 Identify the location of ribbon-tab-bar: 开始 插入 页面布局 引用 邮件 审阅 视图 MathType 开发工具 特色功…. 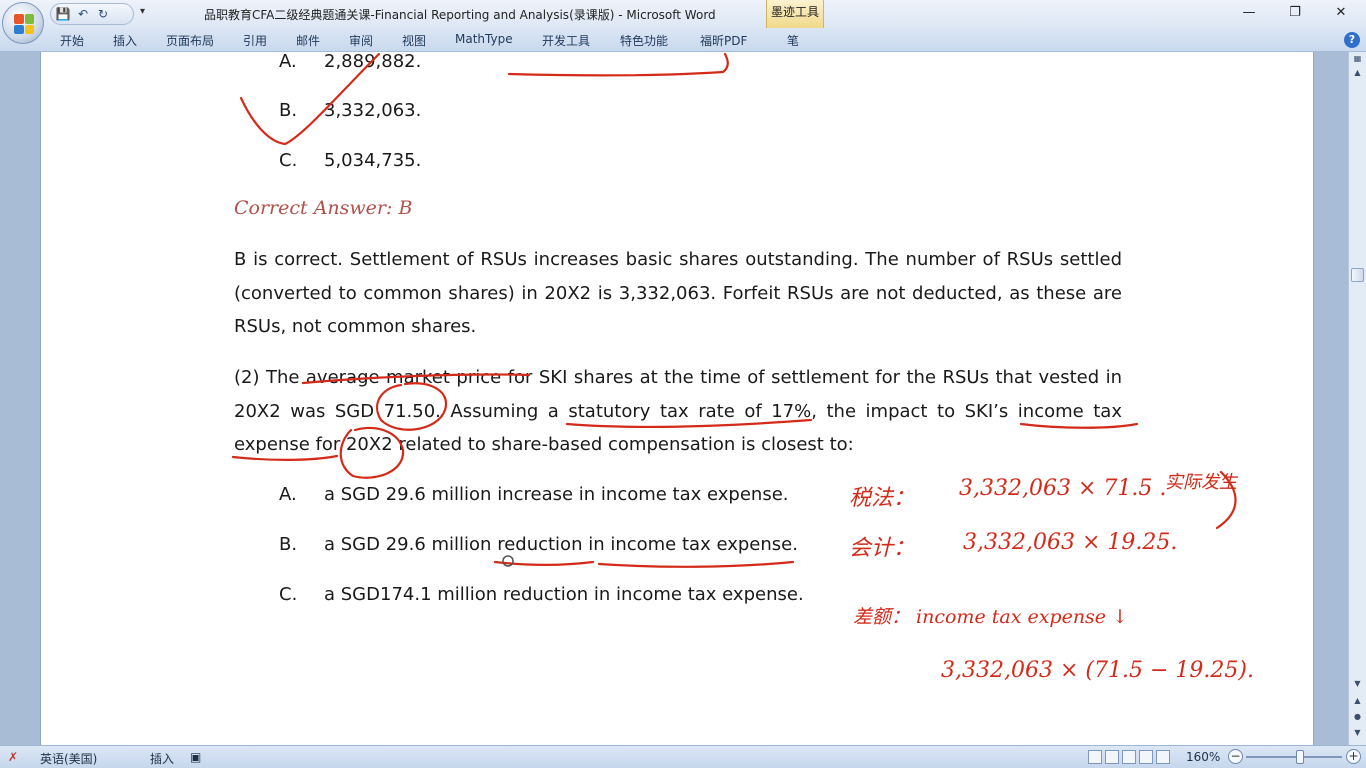
(683, 40).